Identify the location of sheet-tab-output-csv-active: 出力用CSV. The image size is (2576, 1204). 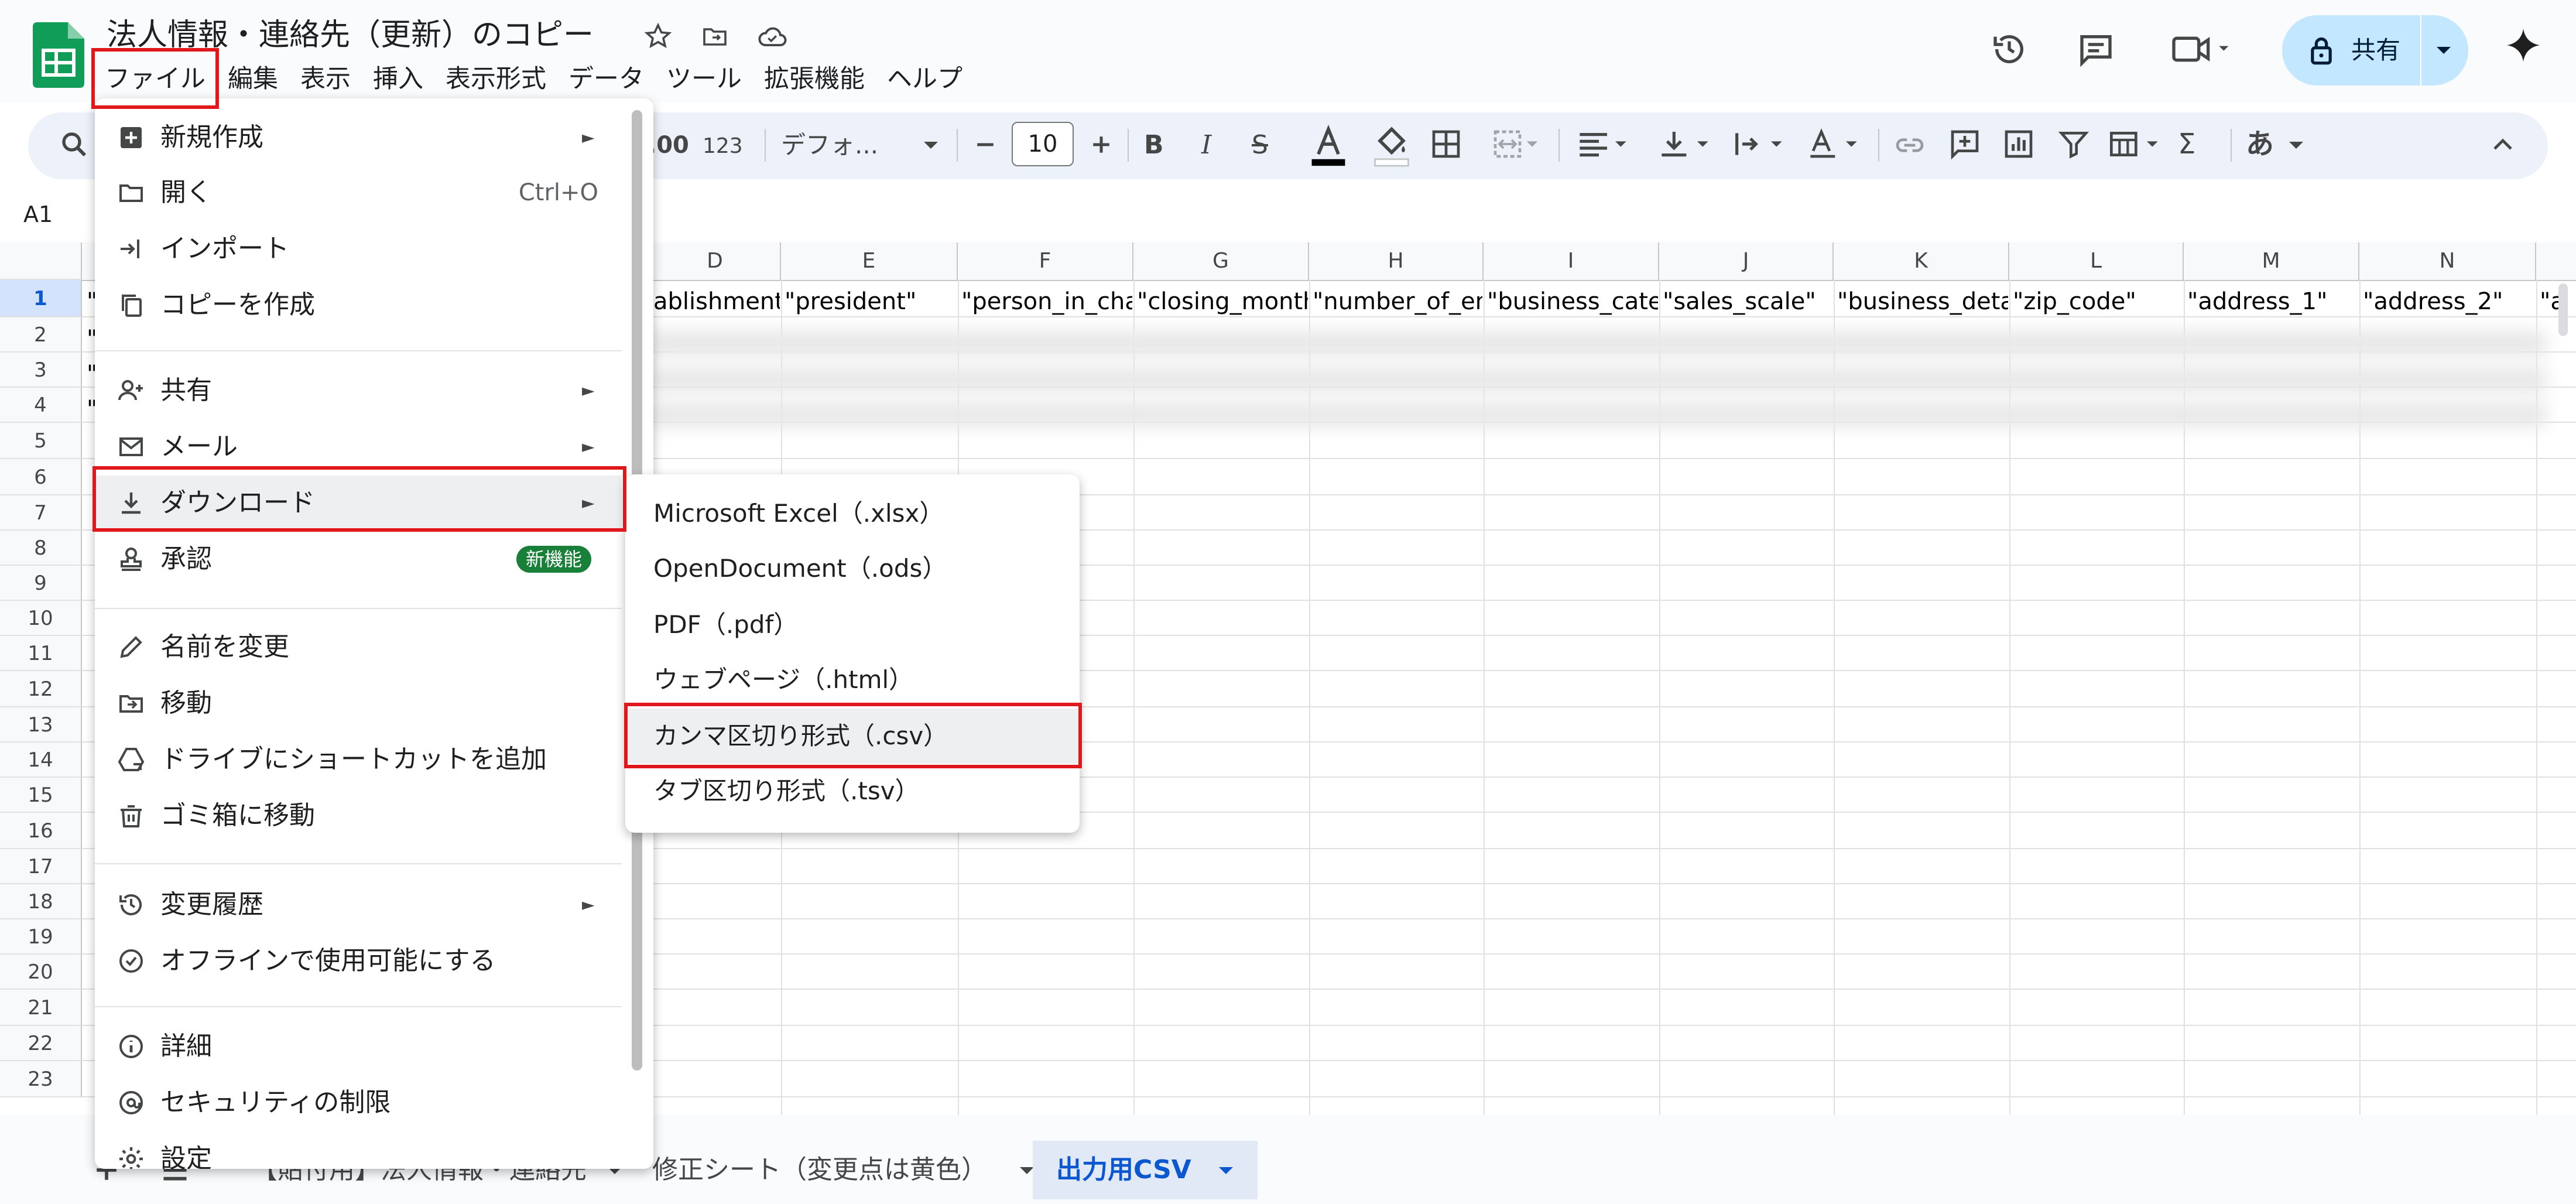
(1145, 1170).